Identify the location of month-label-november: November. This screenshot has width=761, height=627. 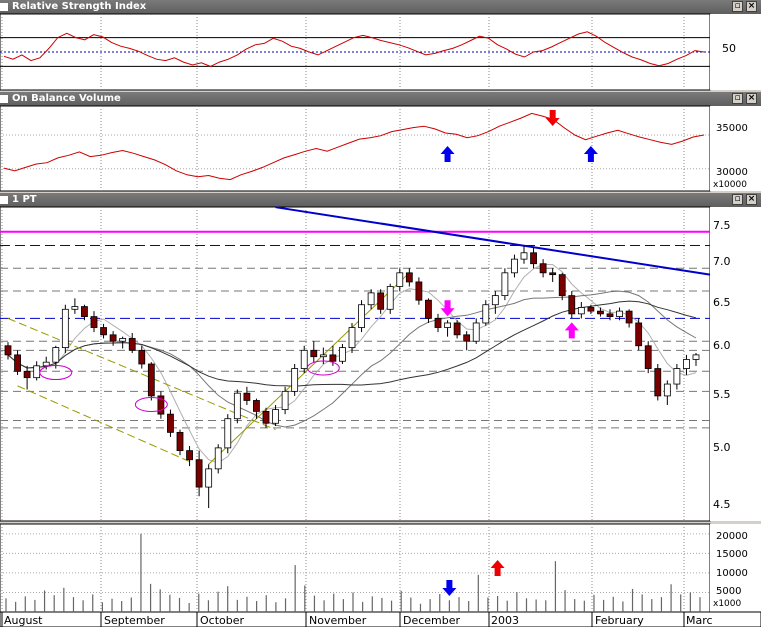
(338, 620).